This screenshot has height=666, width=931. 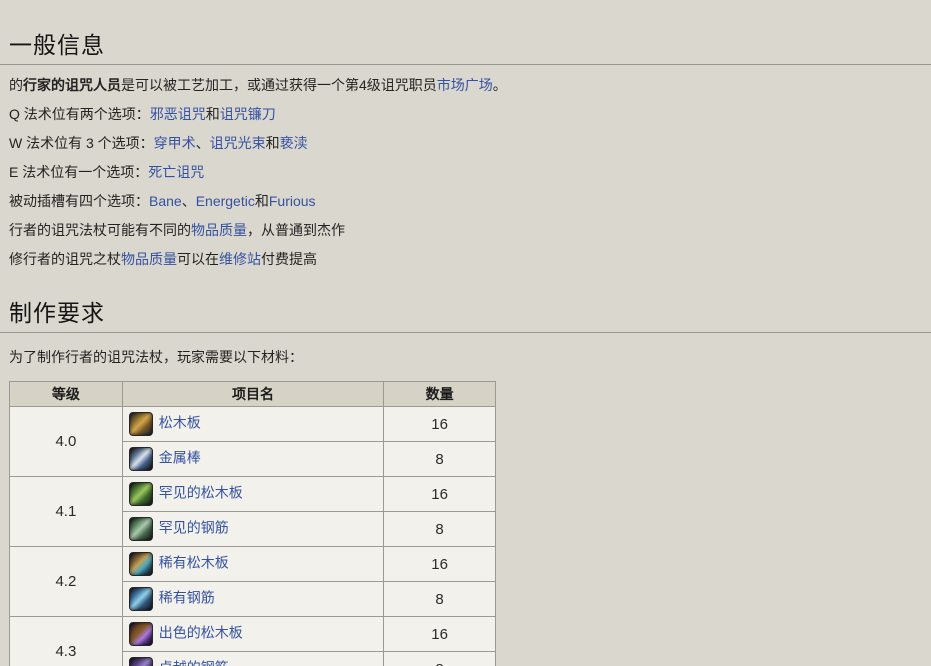 I want to click on link: 邪恶诅咒, so click(x=178, y=114).